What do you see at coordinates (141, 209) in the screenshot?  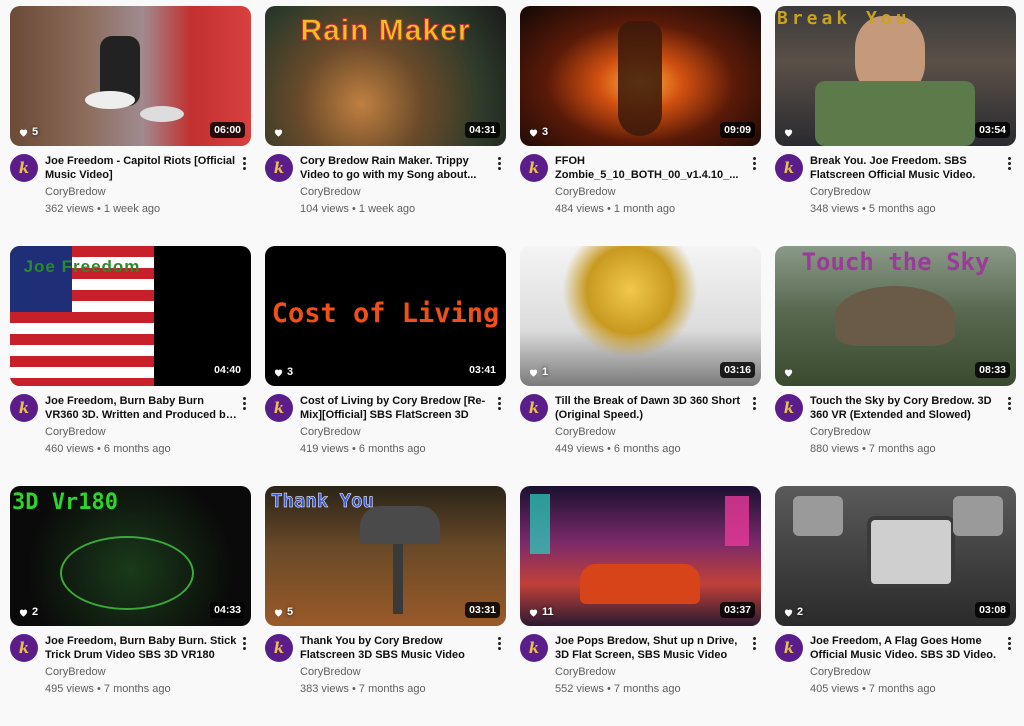 I see `video-stats: 362 views • 1 week ago` at bounding box center [141, 209].